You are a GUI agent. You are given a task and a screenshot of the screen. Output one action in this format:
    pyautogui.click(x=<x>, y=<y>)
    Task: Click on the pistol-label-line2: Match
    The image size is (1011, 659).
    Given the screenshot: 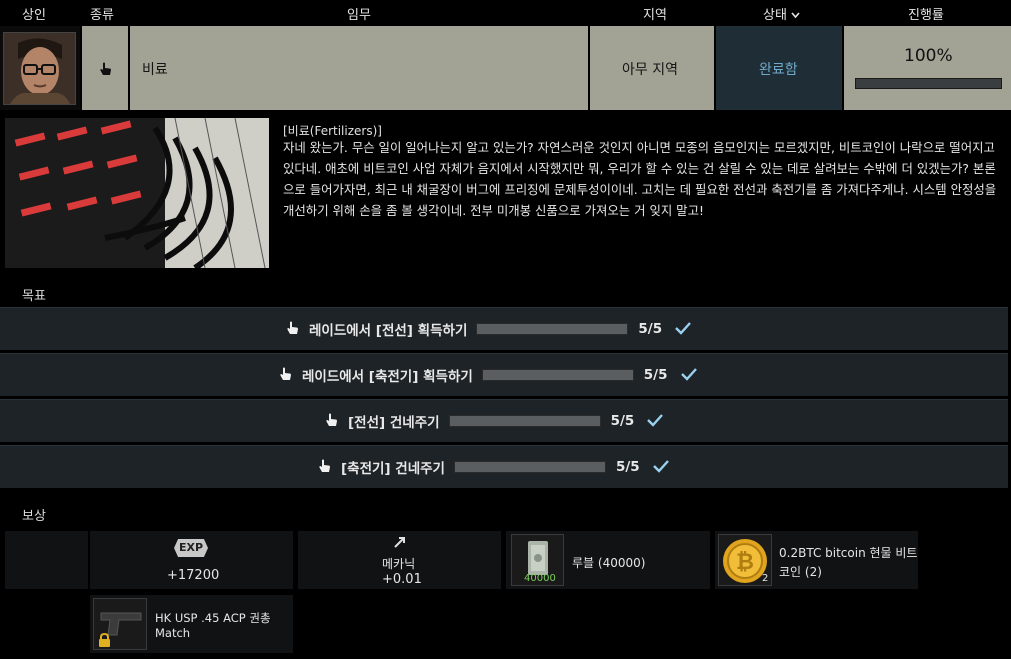 What is the action you would take?
    pyautogui.click(x=173, y=633)
    